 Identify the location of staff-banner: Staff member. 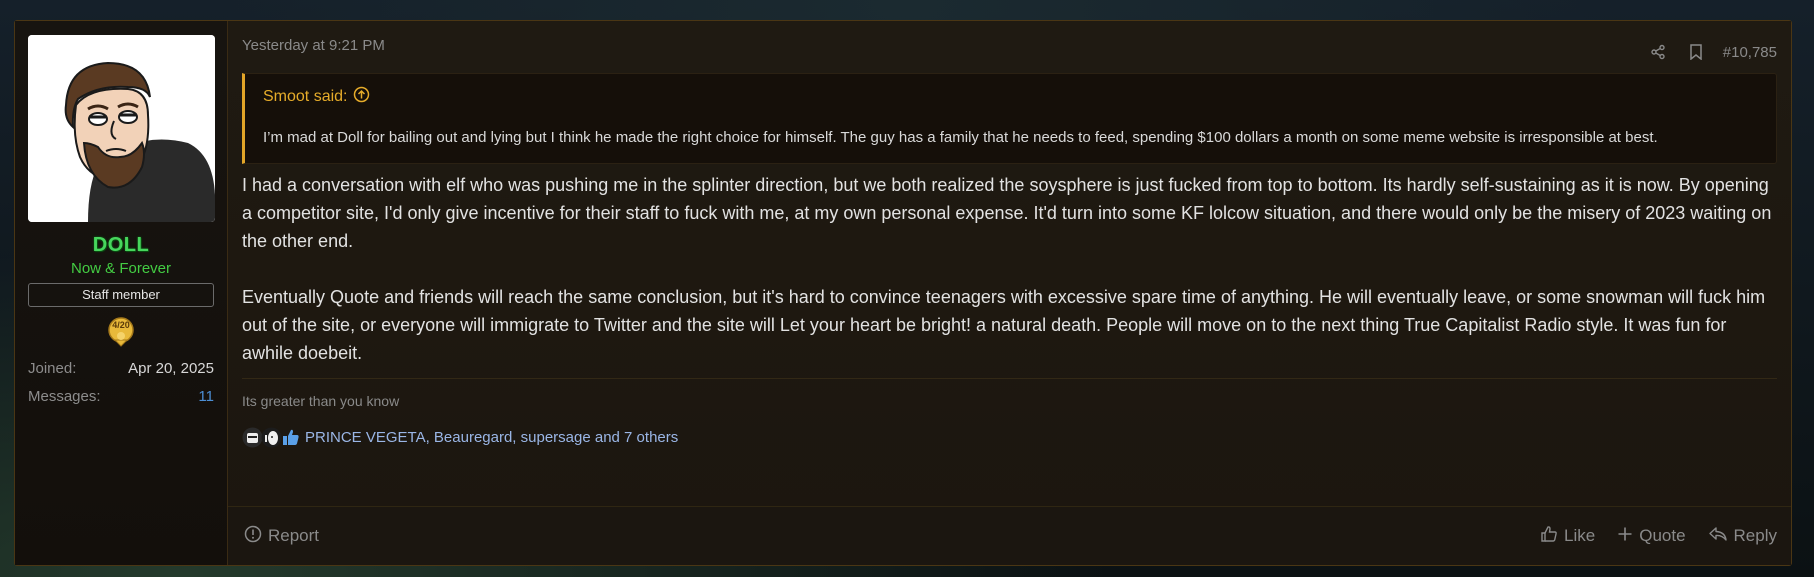
(121, 295).